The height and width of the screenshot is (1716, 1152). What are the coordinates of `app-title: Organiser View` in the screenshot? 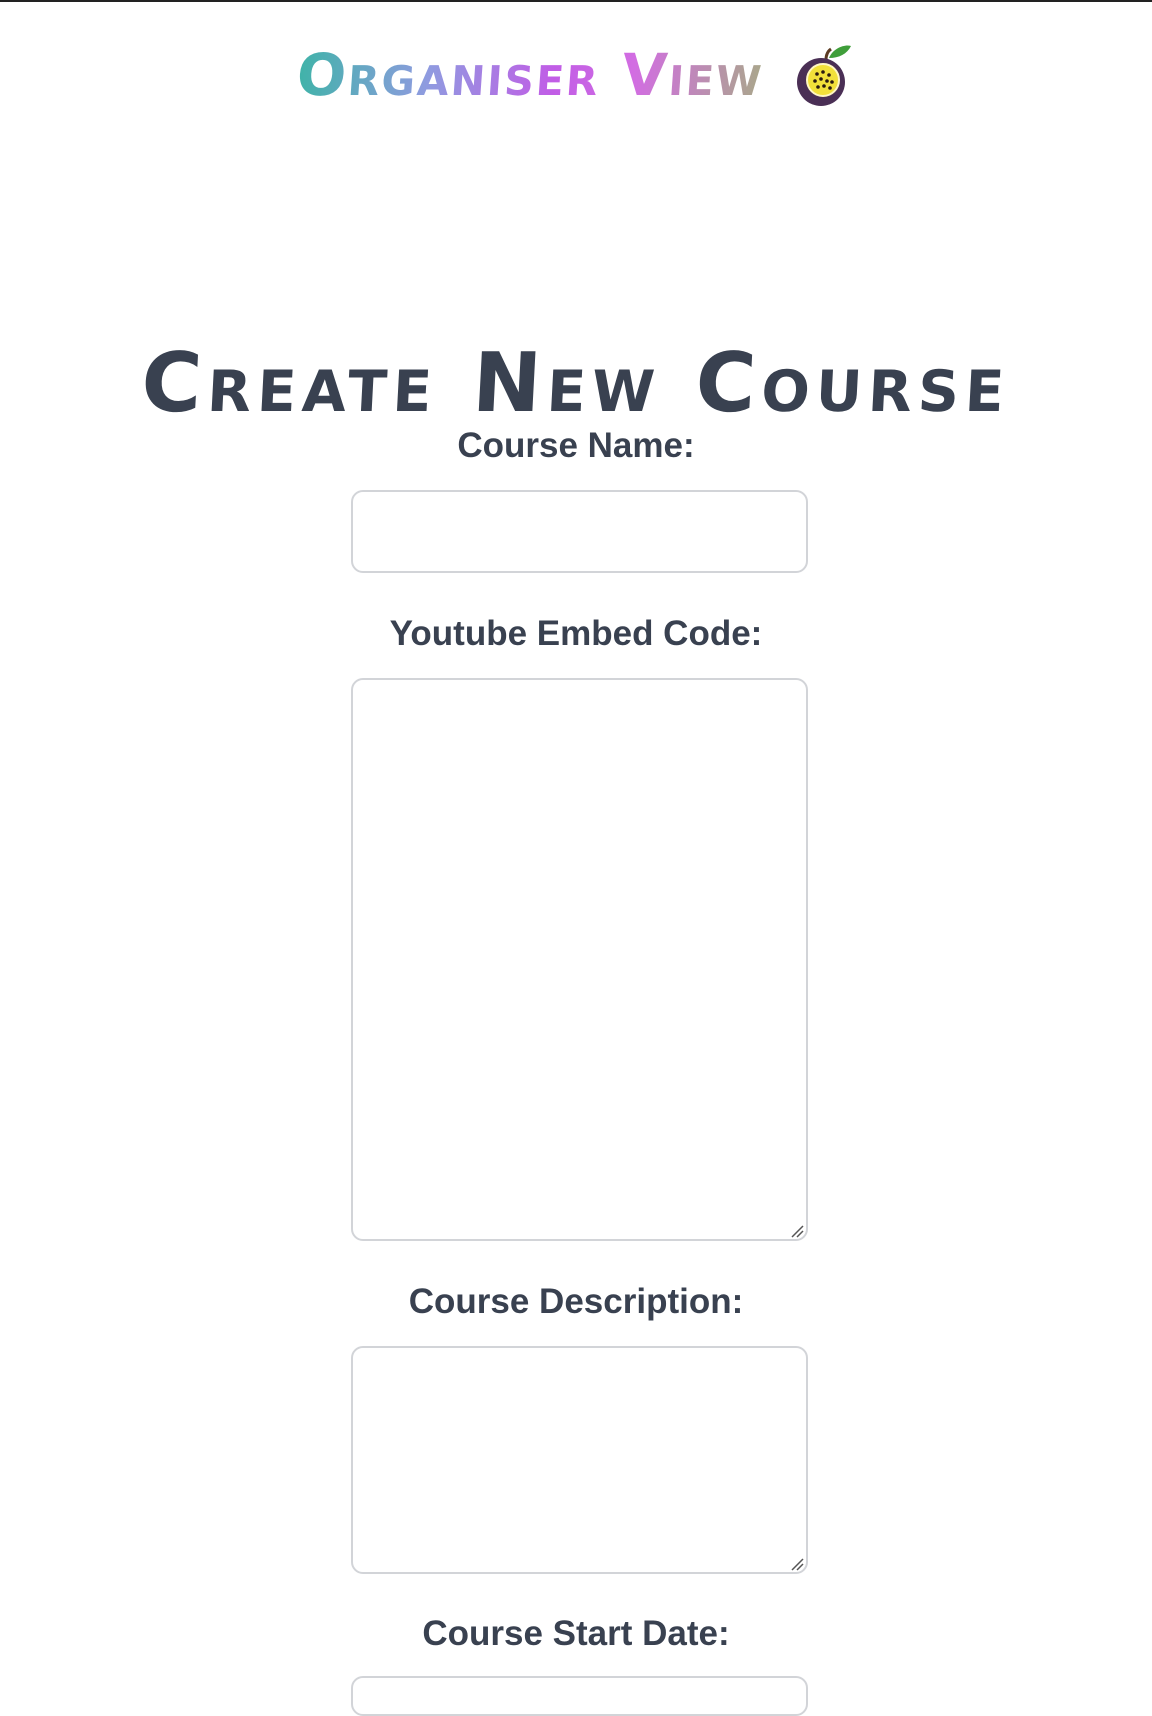 It's located at (530, 75).